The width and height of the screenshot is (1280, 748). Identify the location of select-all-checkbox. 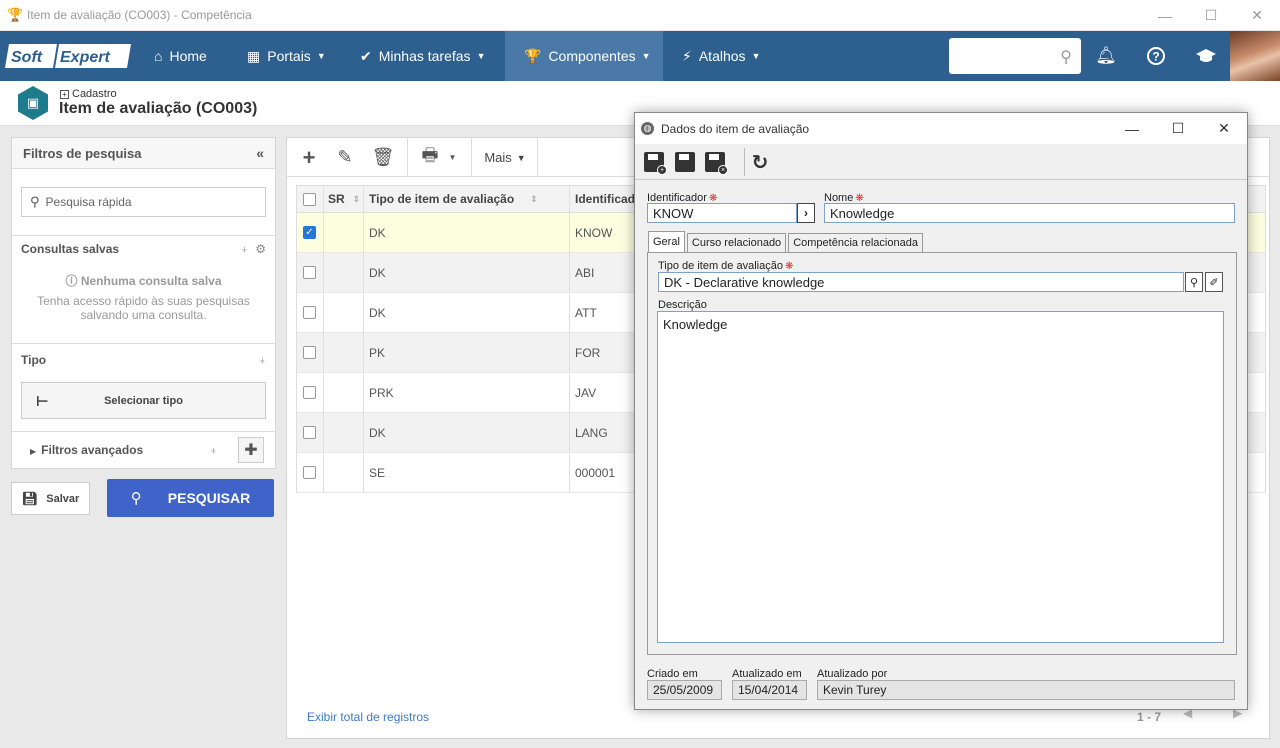
(309, 199).